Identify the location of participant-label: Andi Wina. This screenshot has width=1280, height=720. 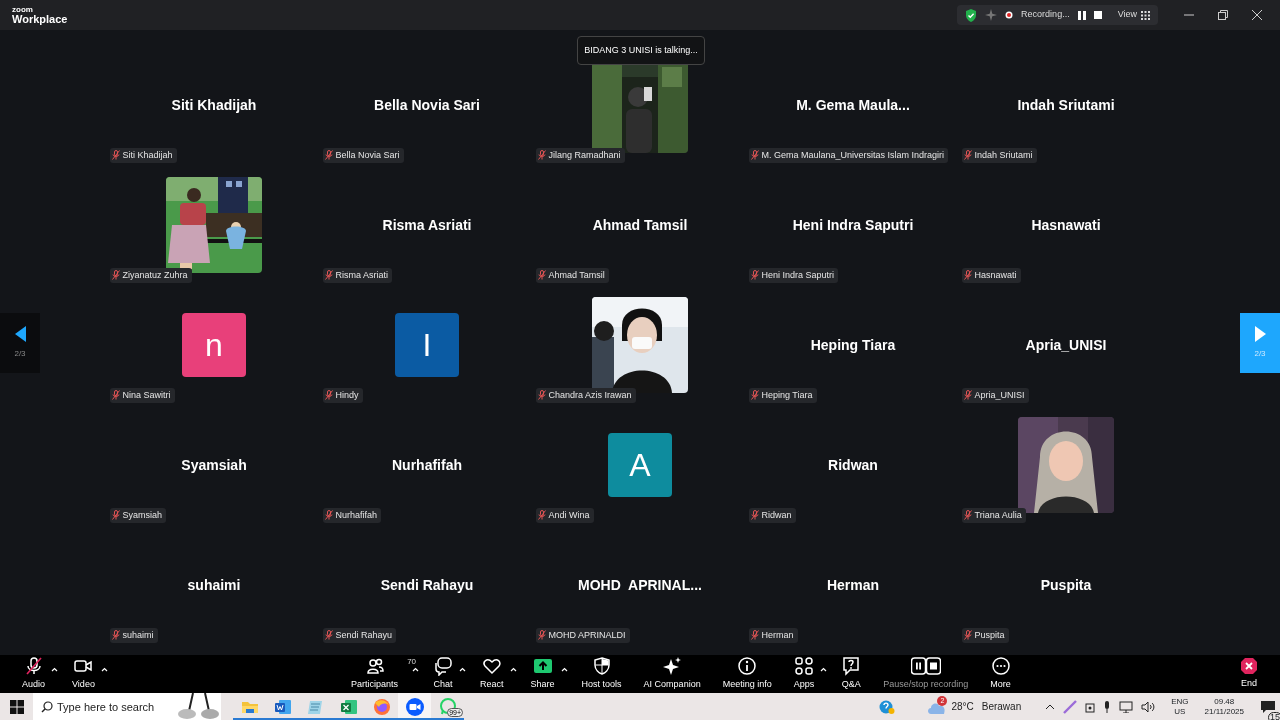
(564, 515).